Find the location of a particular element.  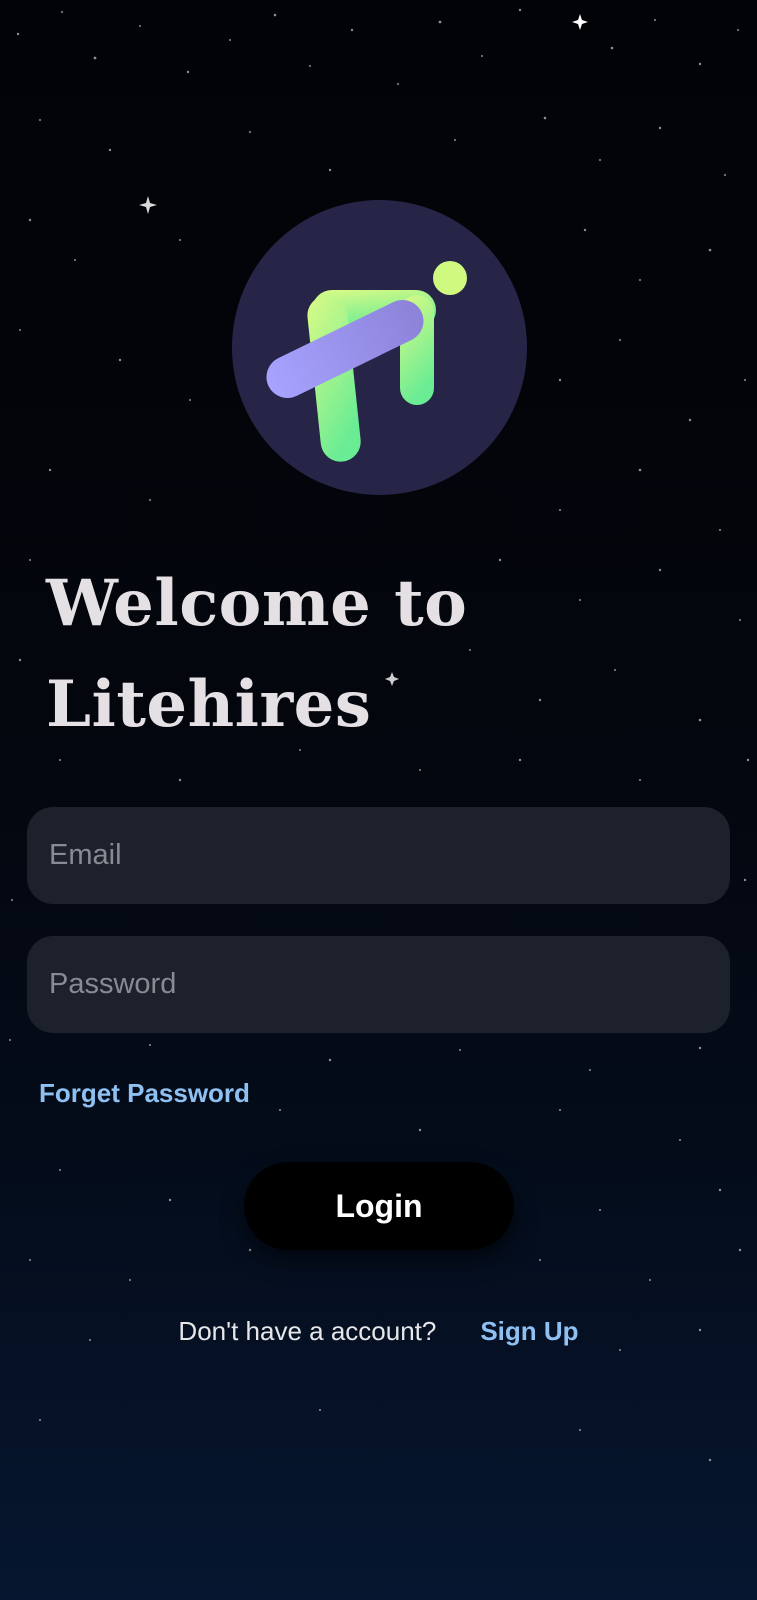

password-field is located at coordinates (378, 984).